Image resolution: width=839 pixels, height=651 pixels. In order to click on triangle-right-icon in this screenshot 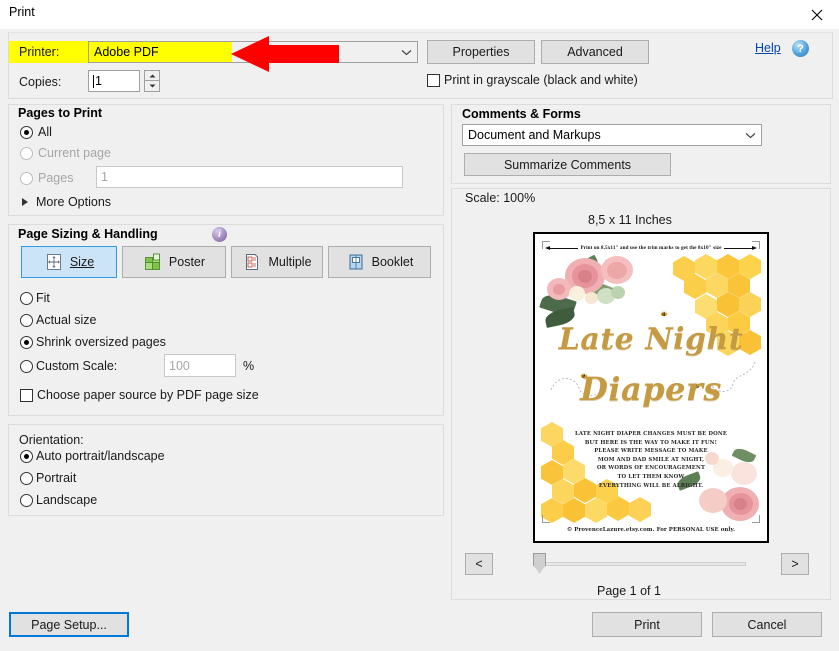, I will do `click(25, 202)`.